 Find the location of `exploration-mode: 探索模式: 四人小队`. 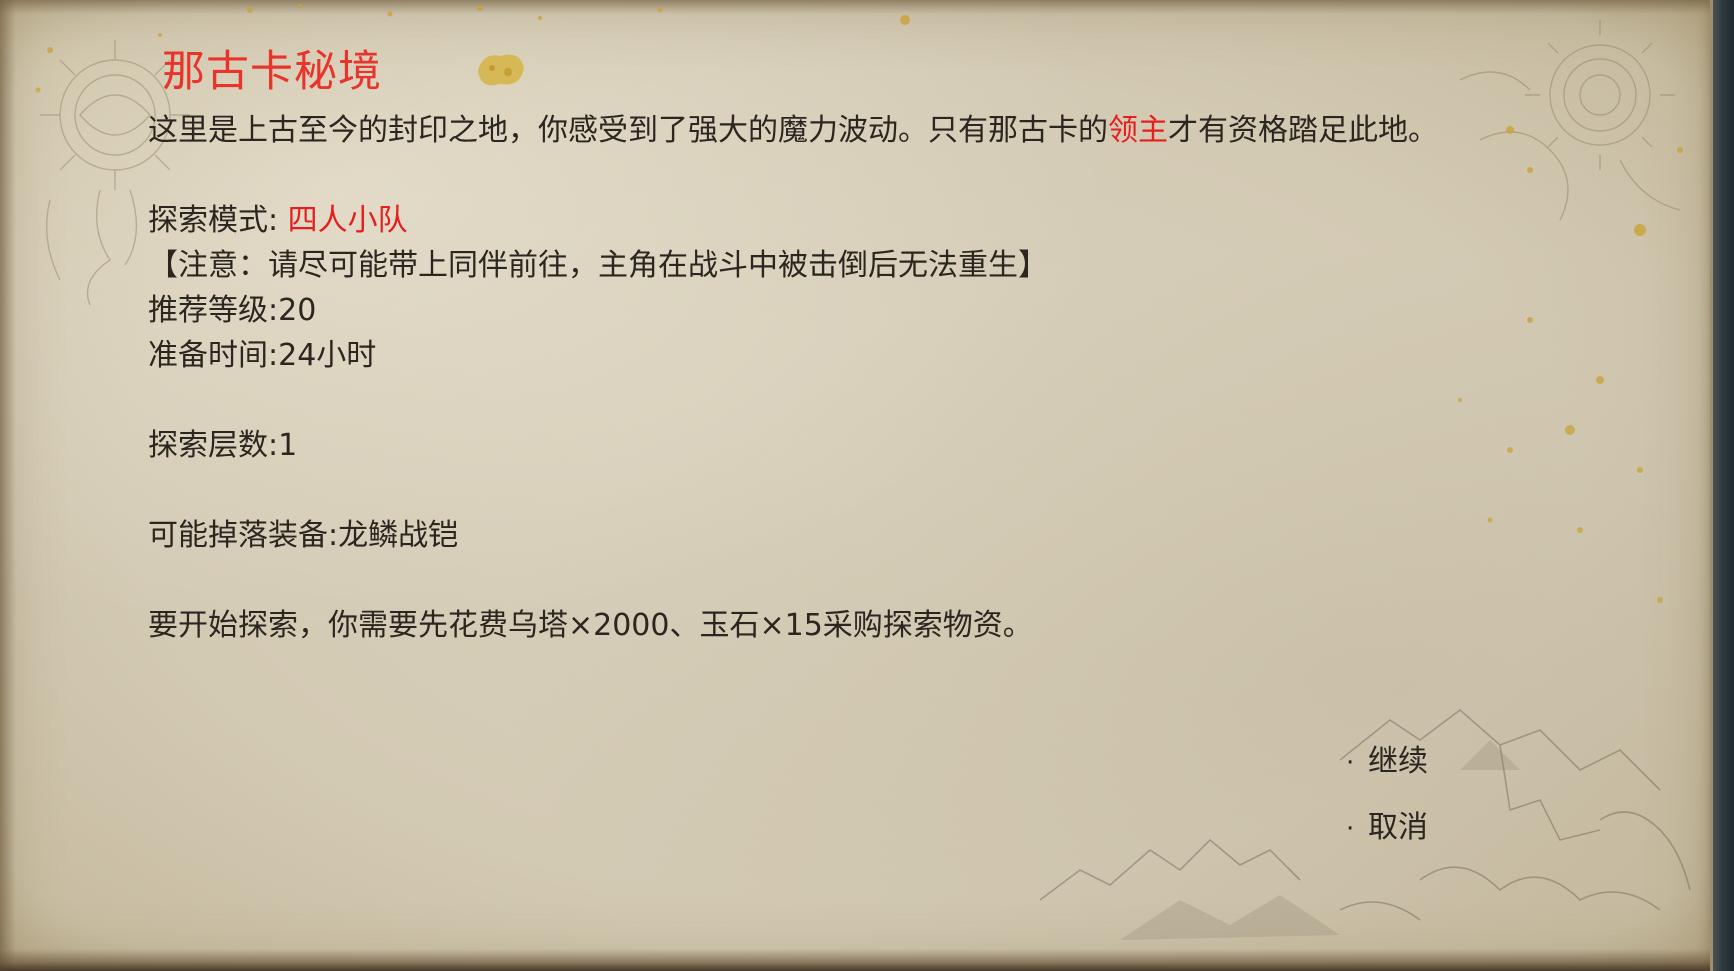

exploration-mode: 探索模式: 四人小队 is located at coordinates (278, 221).